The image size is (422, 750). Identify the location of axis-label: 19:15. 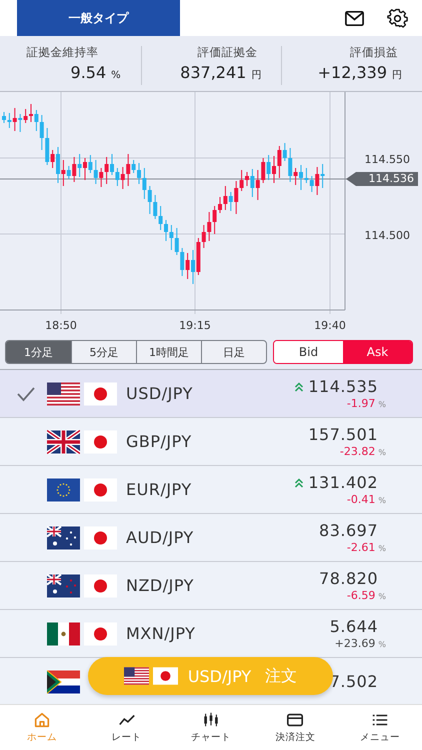
(195, 325).